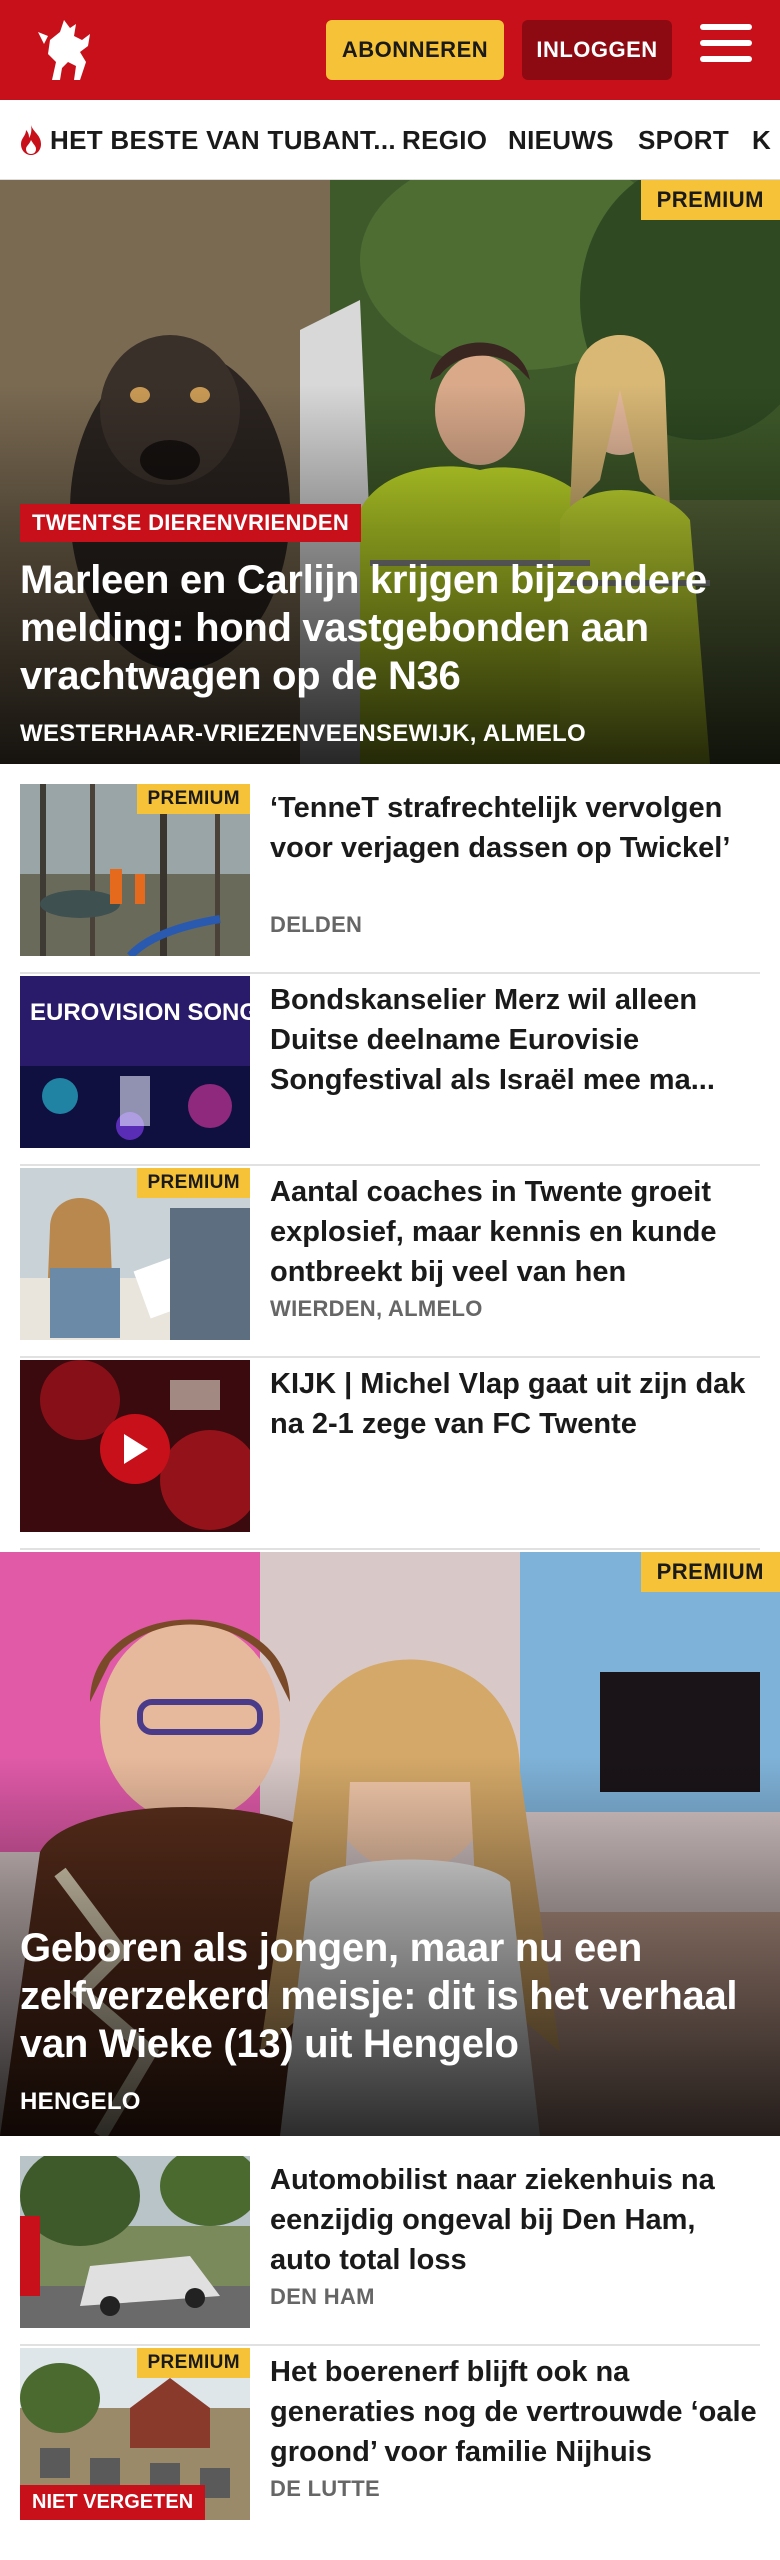  What do you see at coordinates (80, 2101) in the screenshot?
I see `hero-location: HENGELO` at bounding box center [80, 2101].